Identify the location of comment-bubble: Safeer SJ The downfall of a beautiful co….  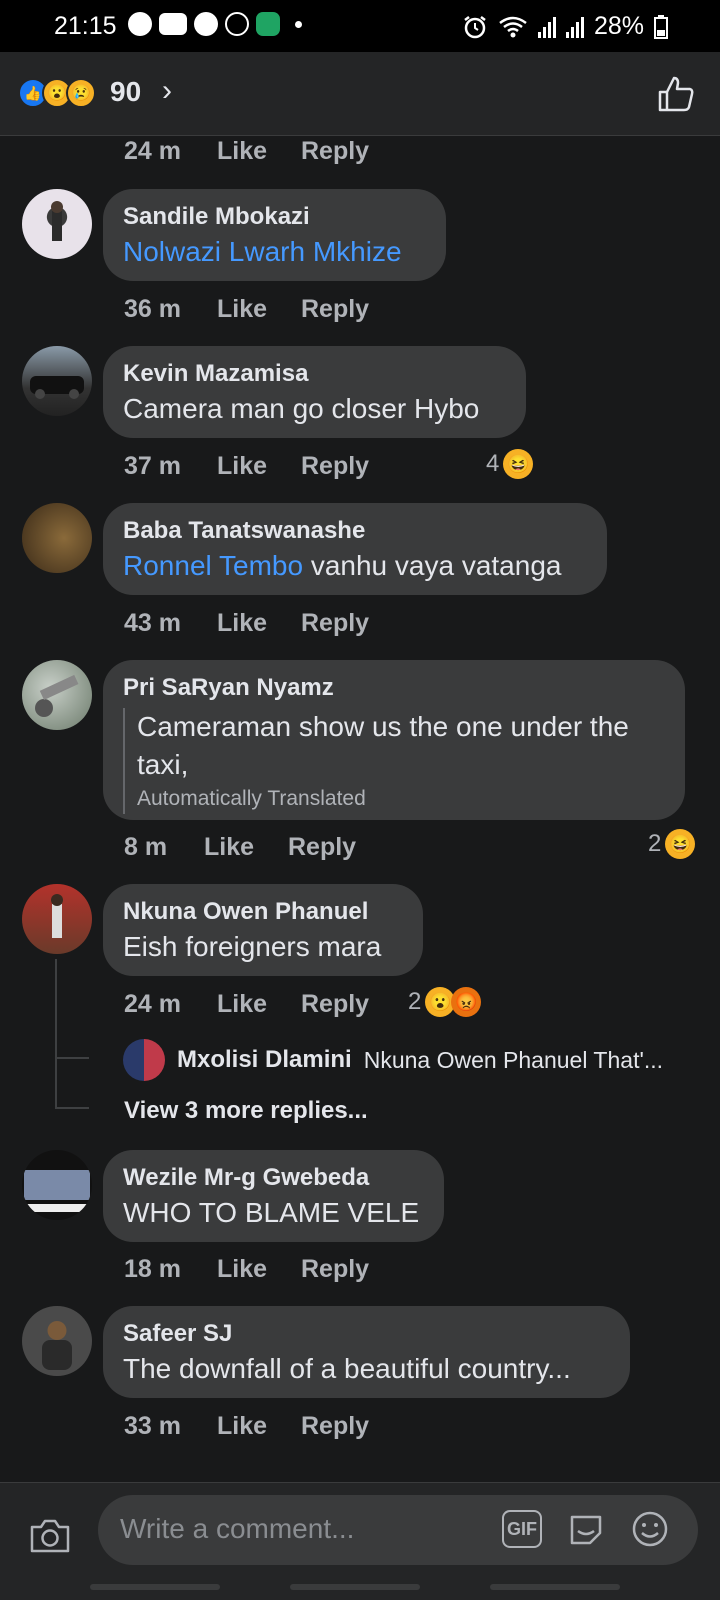
(366, 1352).